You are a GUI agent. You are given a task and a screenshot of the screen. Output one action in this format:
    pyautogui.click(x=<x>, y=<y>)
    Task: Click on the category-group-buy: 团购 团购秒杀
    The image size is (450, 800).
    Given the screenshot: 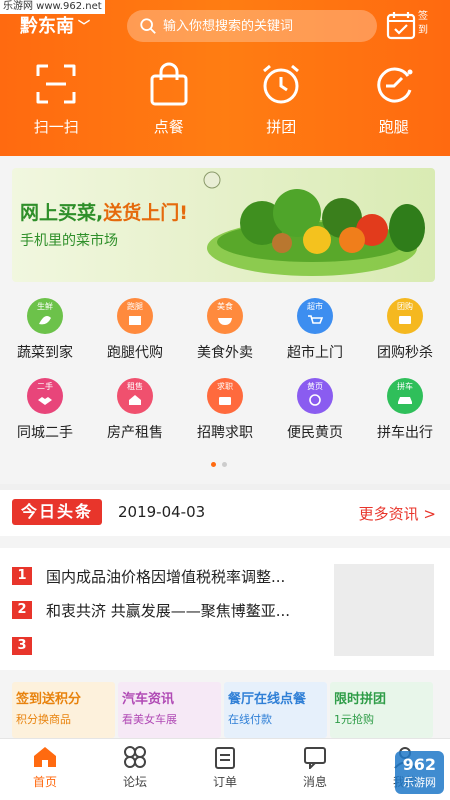 What is the action you would take?
    pyautogui.click(x=405, y=334)
    